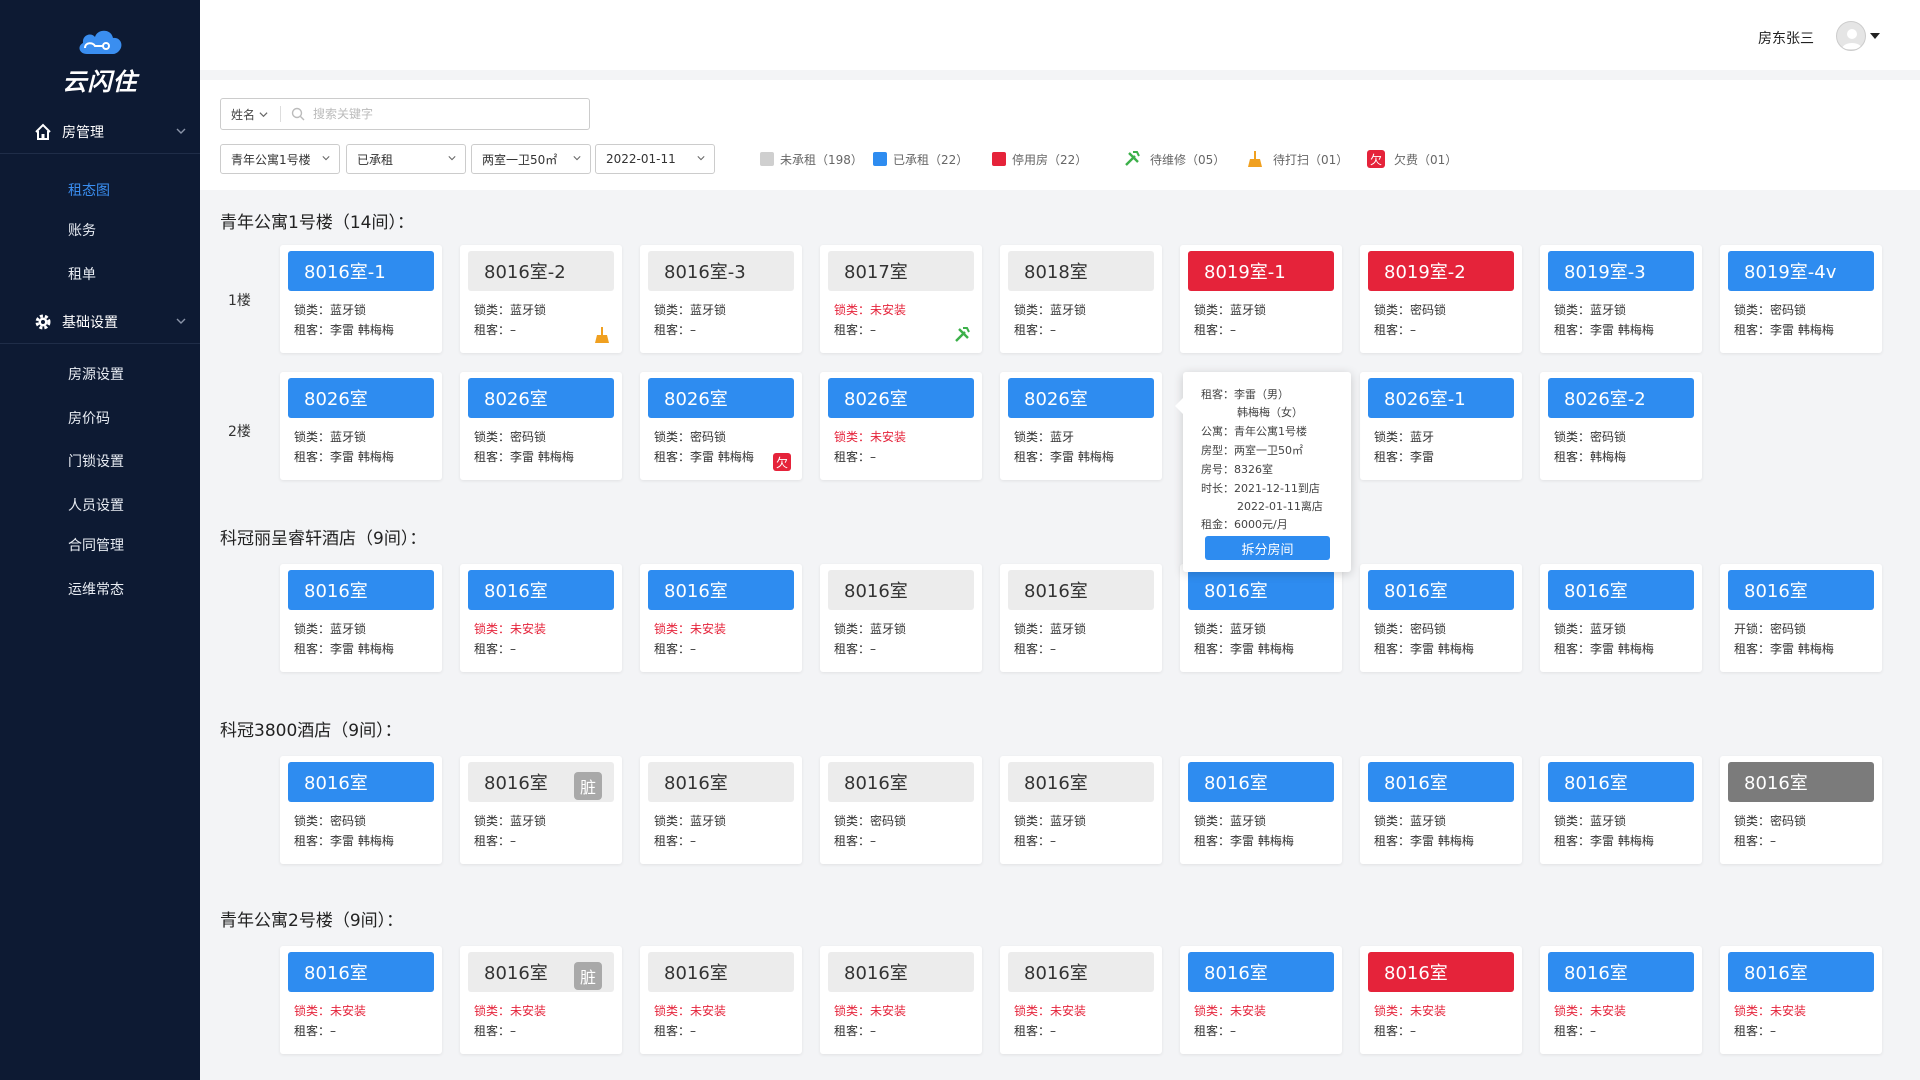 This screenshot has height=1080, width=1920. I want to click on room-type-select: 两室一卫50㎡, so click(531, 159).